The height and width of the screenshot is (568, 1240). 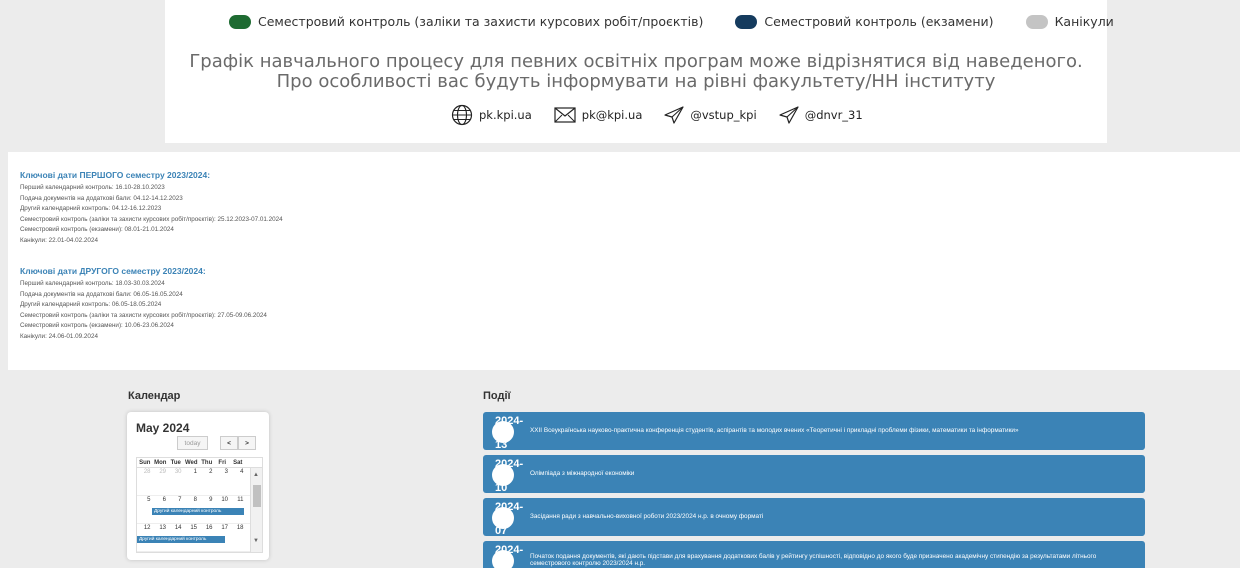 What do you see at coordinates (154, 396) in the screenshot?
I see `calendar-heading: Календар` at bounding box center [154, 396].